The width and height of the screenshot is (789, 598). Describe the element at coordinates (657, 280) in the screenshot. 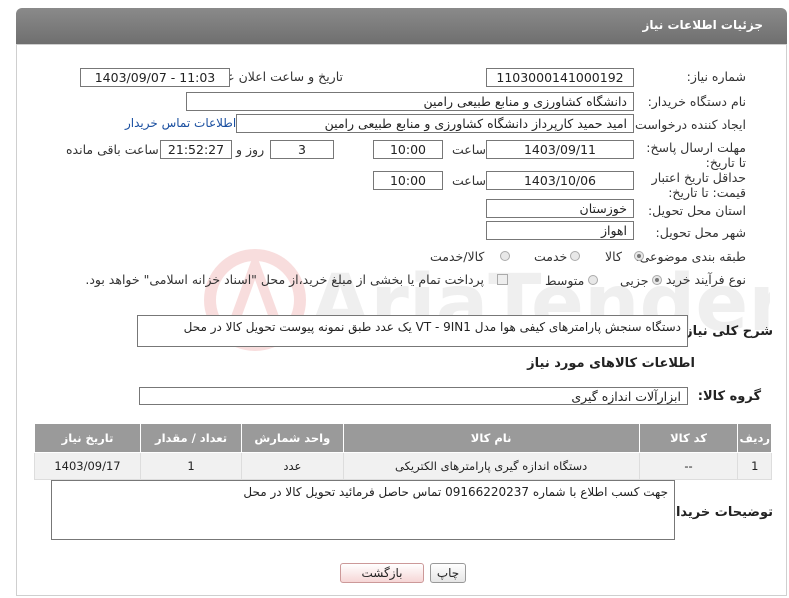

I see `process-radio-minor` at that location.